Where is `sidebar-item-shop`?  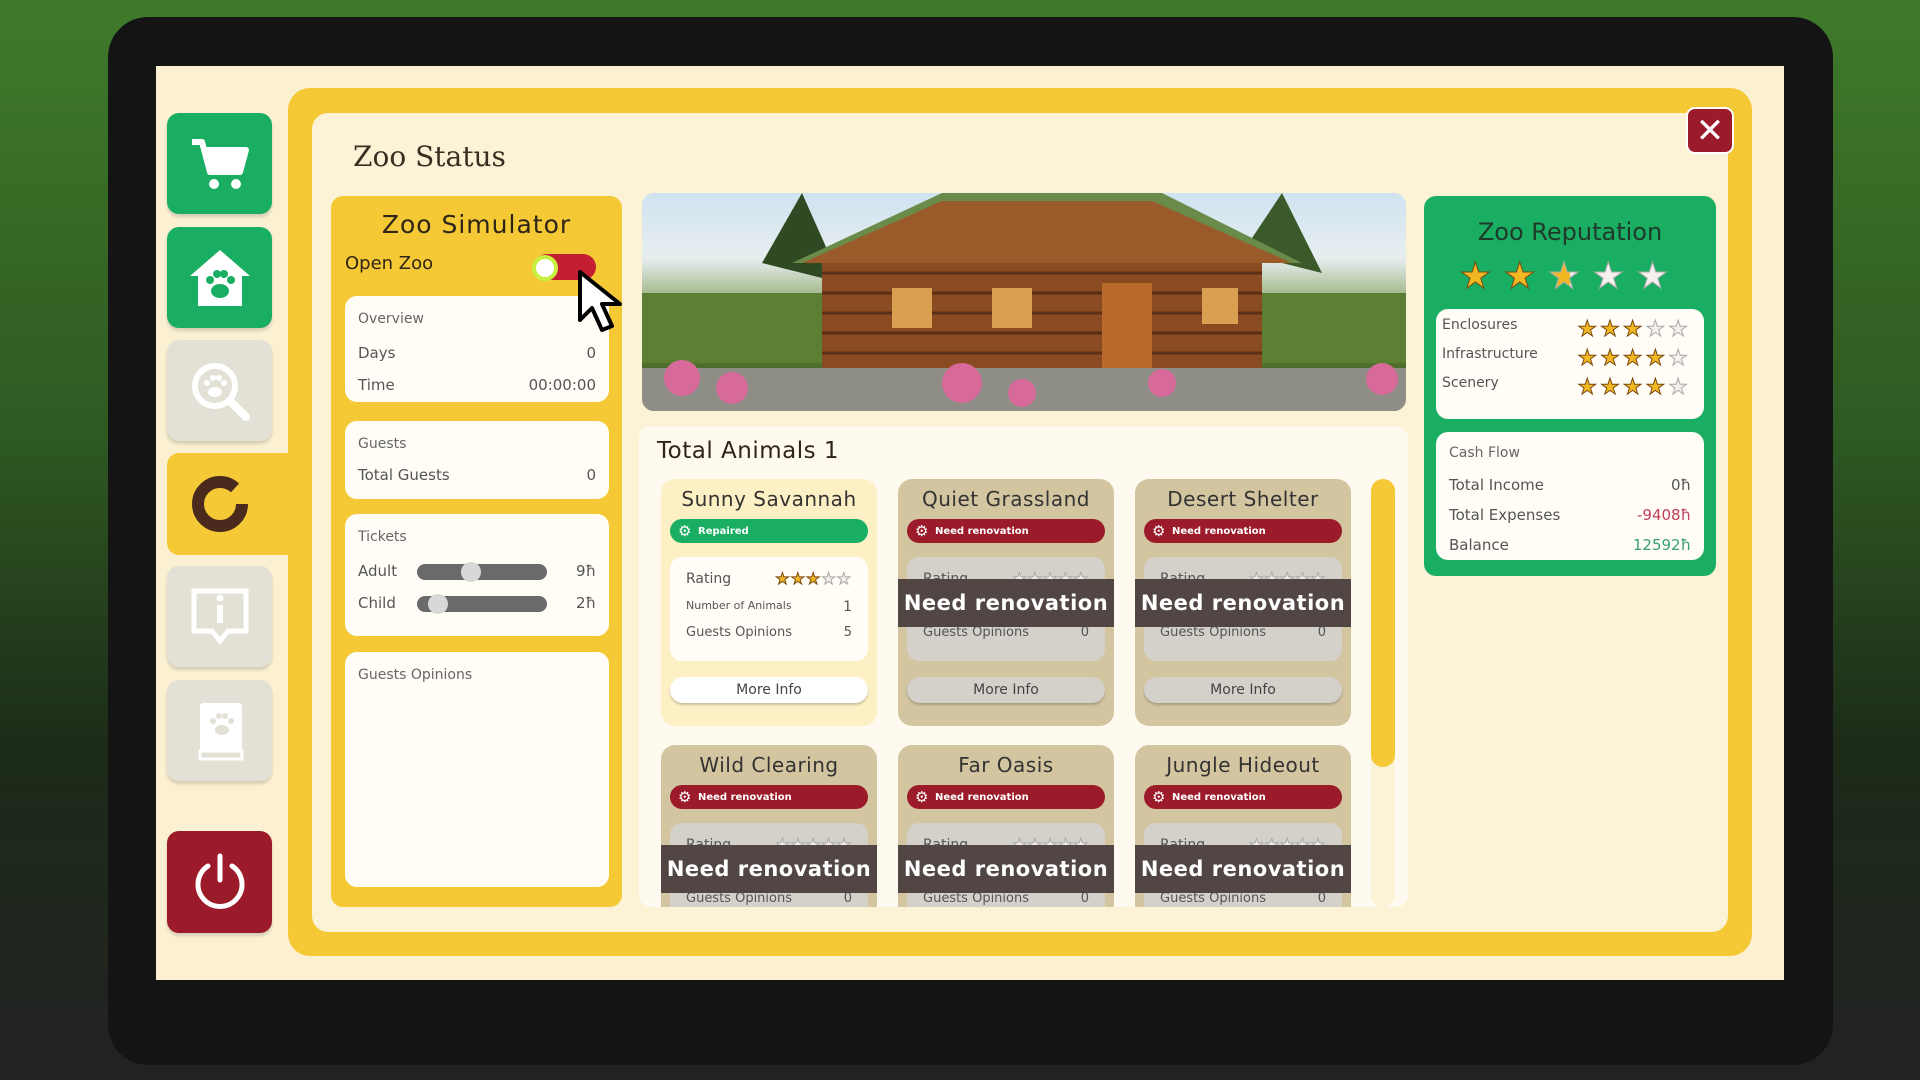
sidebar-item-shop is located at coordinates (219, 163).